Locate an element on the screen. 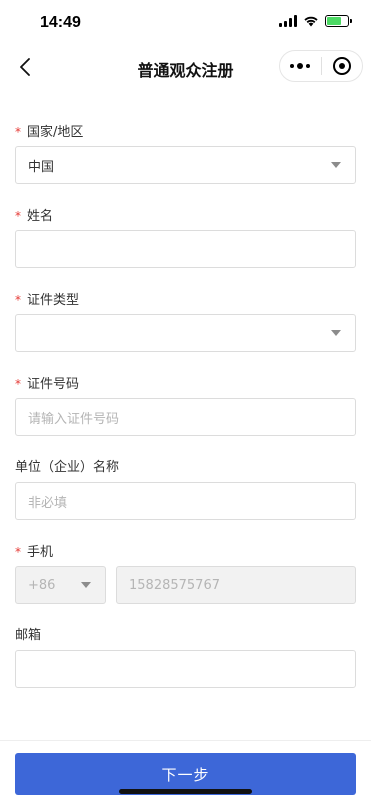 This screenshot has height=803, width=371. phone-row: +86 15828575767 is located at coordinates (185, 585).